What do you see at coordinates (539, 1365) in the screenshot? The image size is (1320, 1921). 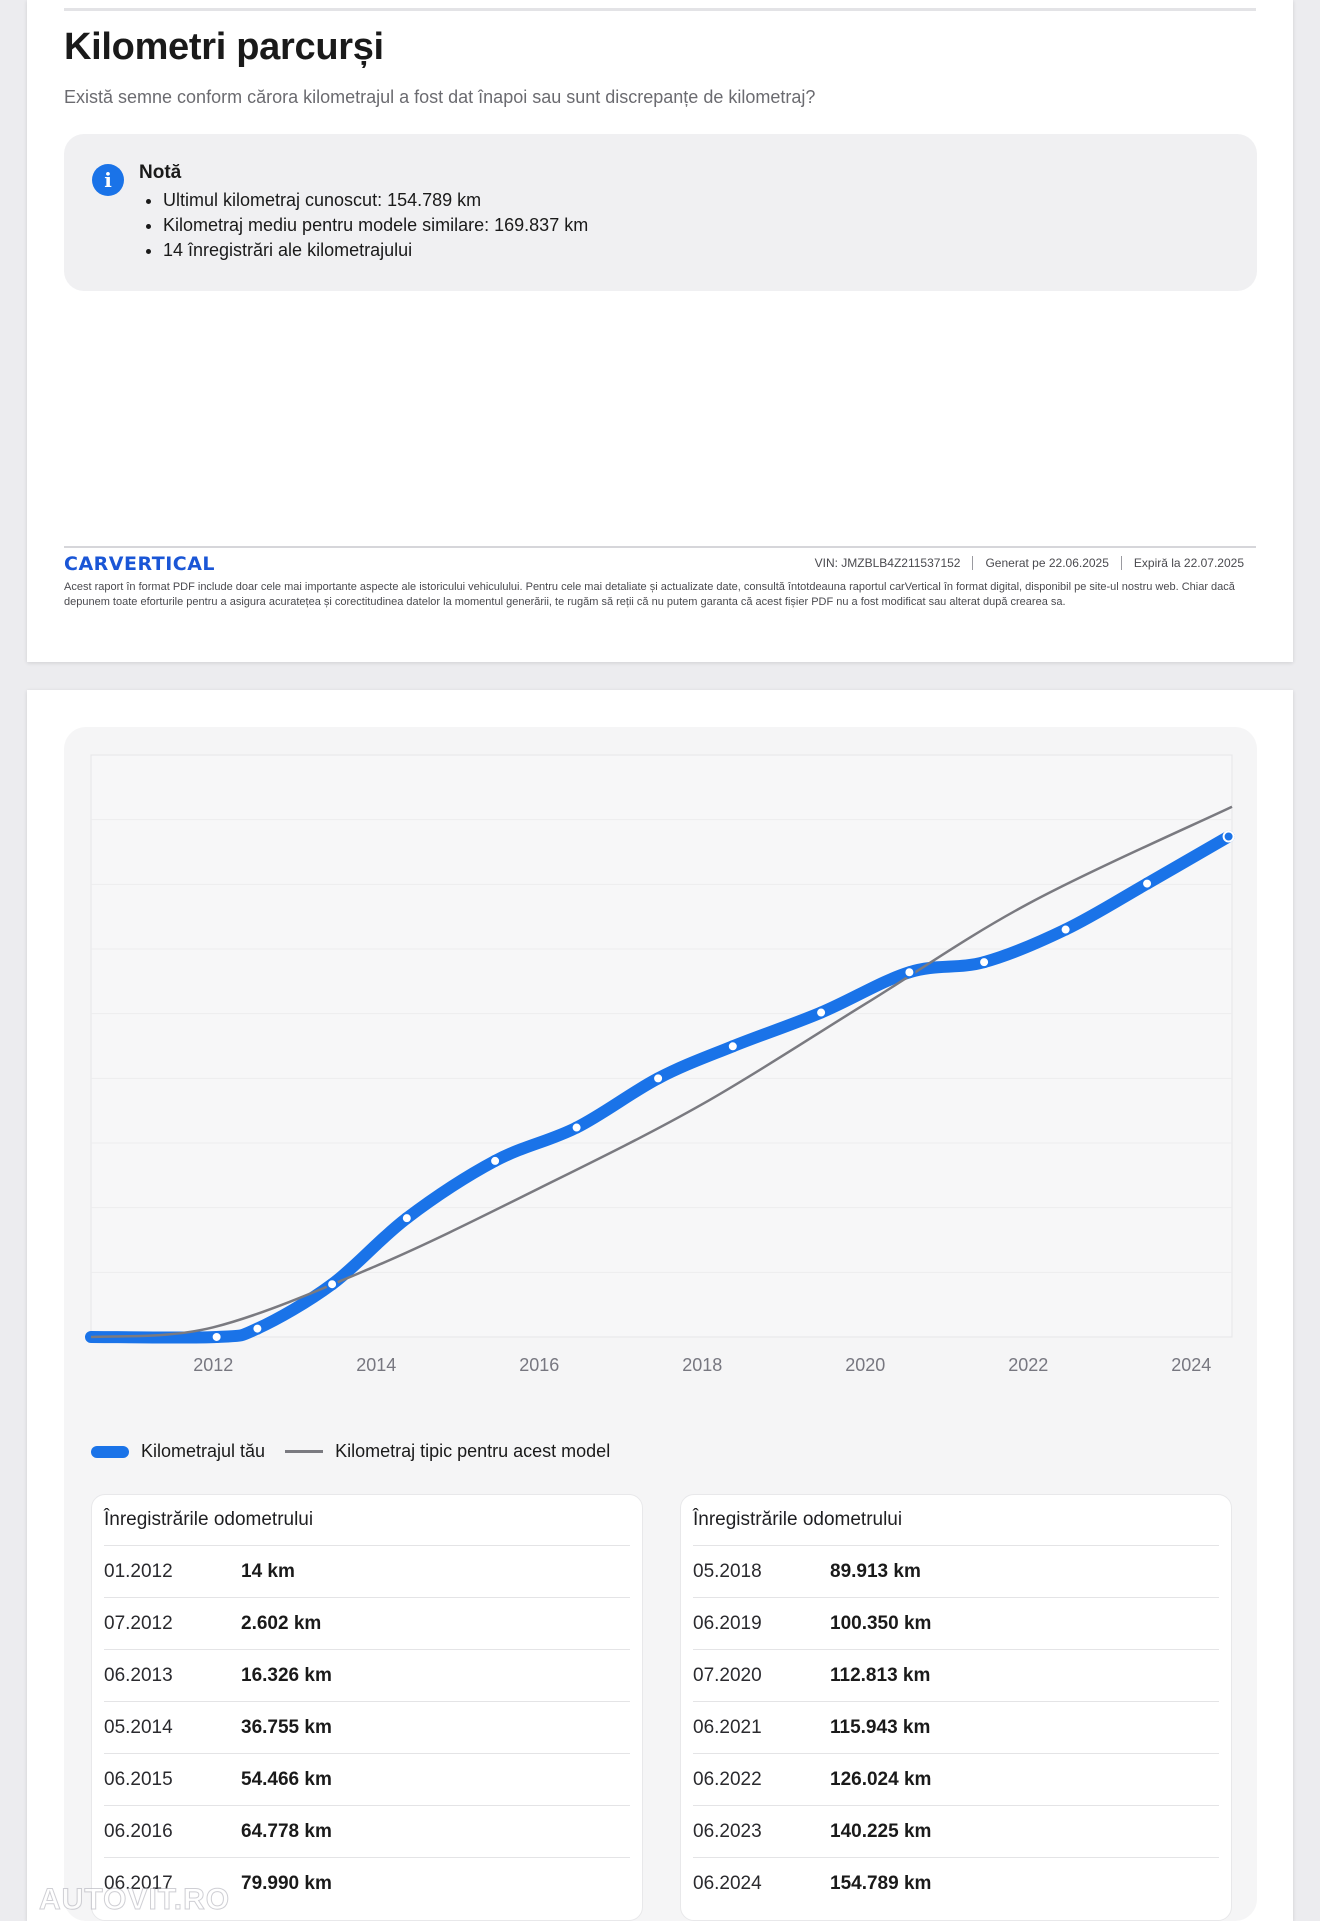 I see `x-tick-label: 2016` at bounding box center [539, 1365].